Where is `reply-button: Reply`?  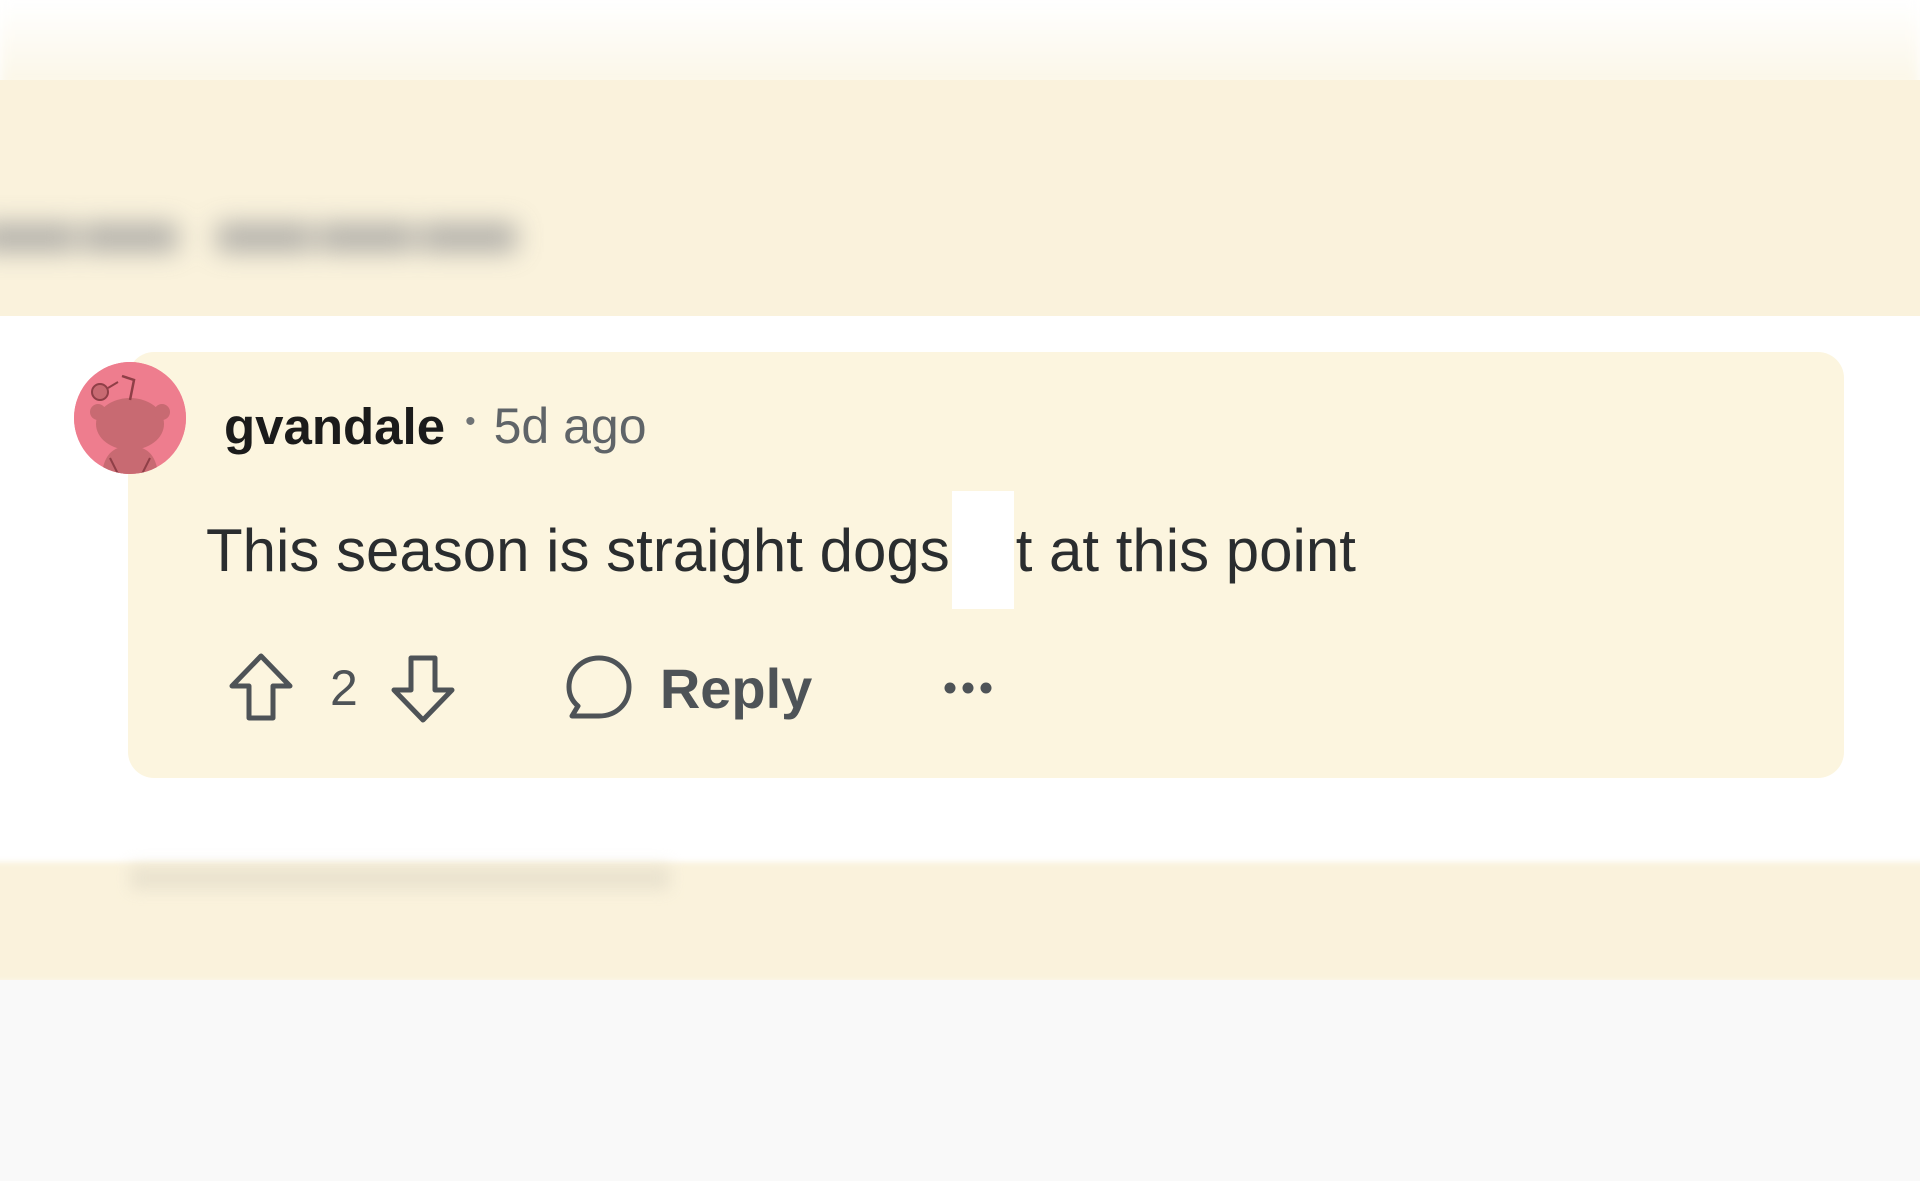
reply-button: Reply is located at coordinates (688, 688).